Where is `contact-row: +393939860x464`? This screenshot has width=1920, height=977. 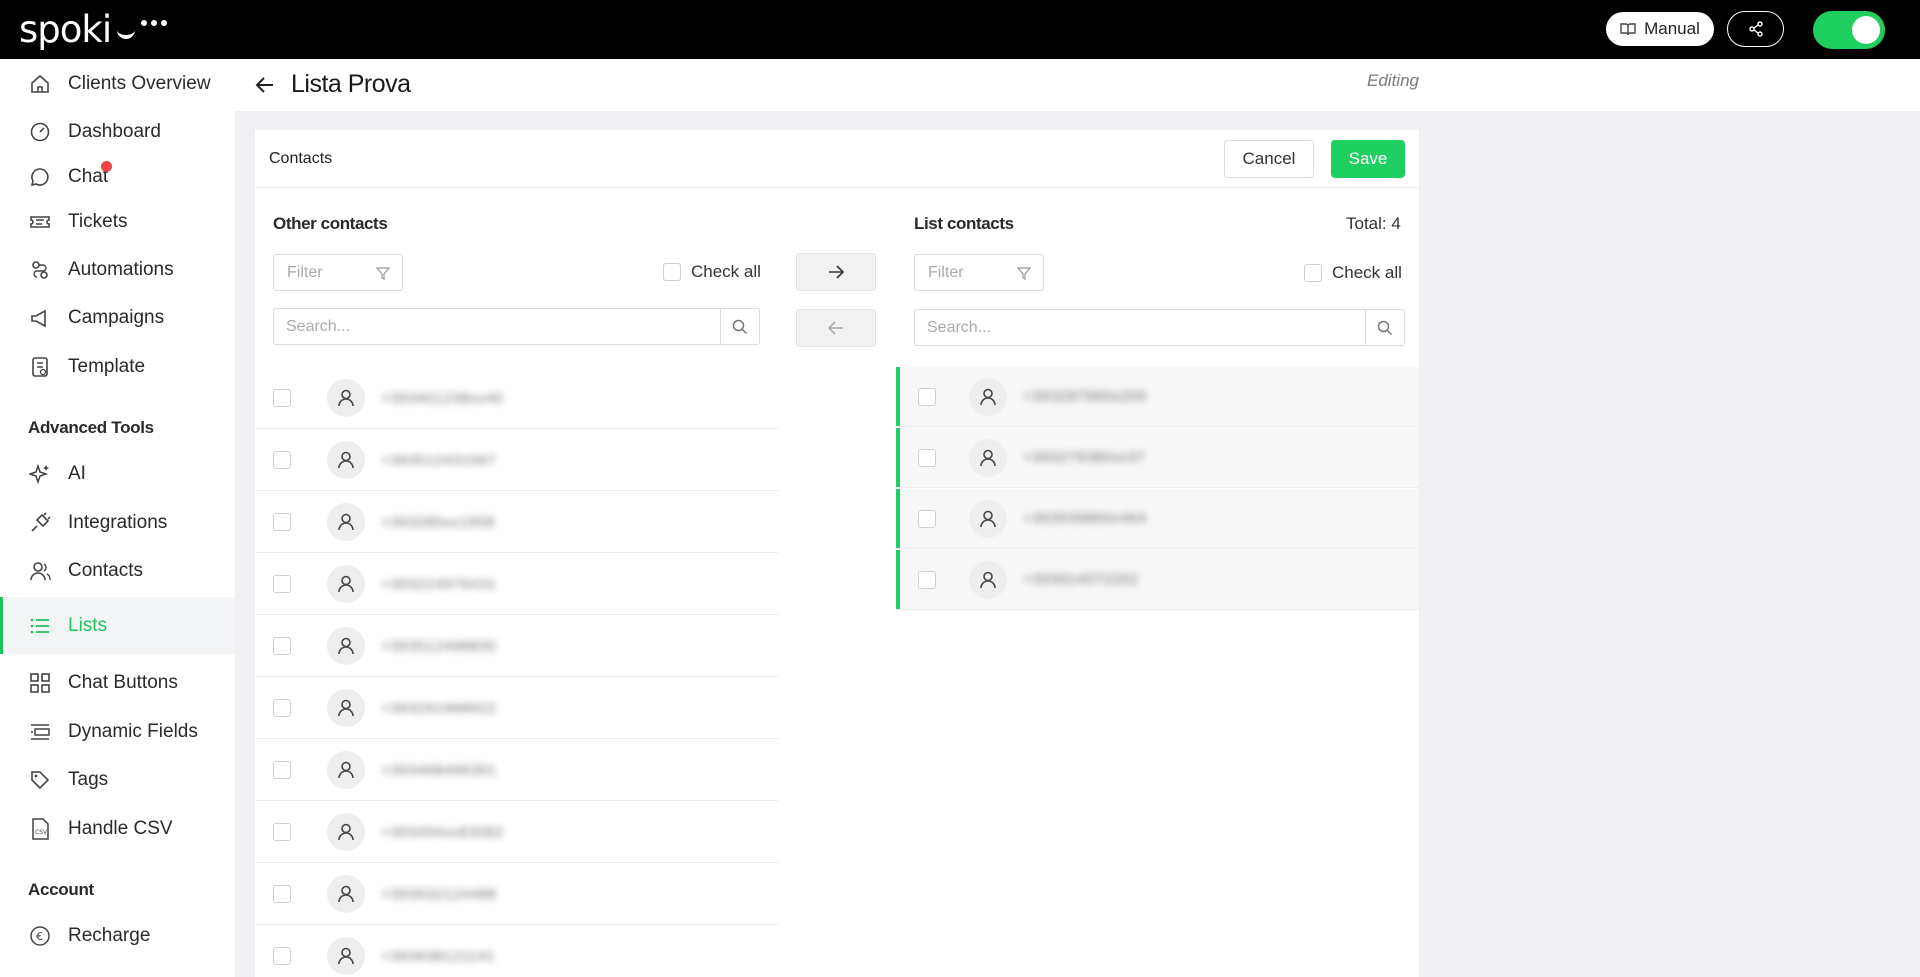 contact-row: +393939860x464 is located at coordinates (1157, 519).